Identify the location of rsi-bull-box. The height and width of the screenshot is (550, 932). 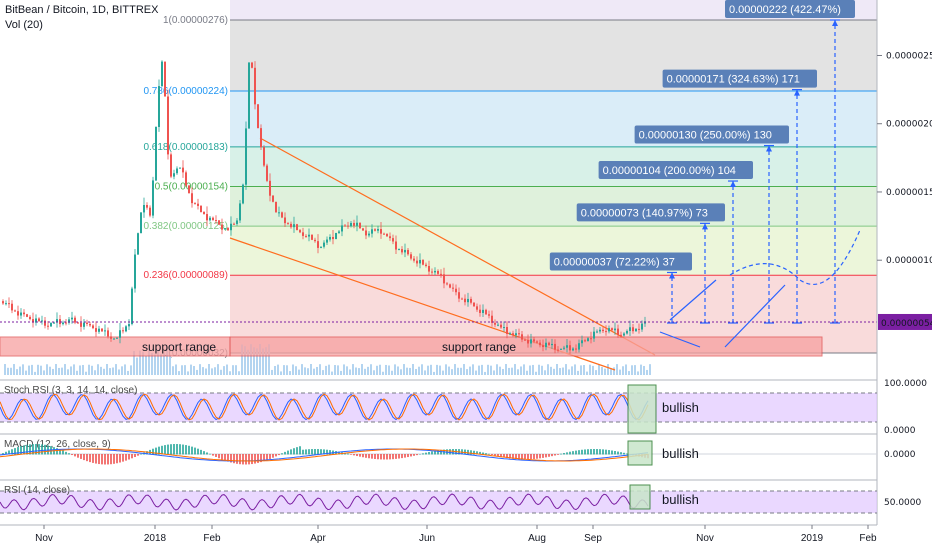
(640, 497).